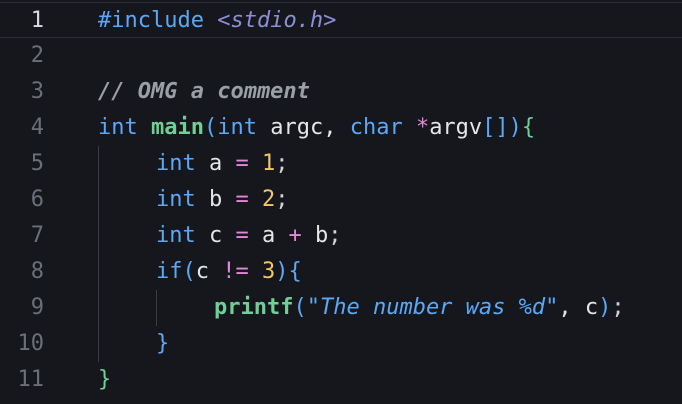 This screenshot has width=682, height=404. What do you see at coordinates (341, 92) in the screenshot?
I see `code-line: 3 // OMG a comment` at bounding box center [341, 92].